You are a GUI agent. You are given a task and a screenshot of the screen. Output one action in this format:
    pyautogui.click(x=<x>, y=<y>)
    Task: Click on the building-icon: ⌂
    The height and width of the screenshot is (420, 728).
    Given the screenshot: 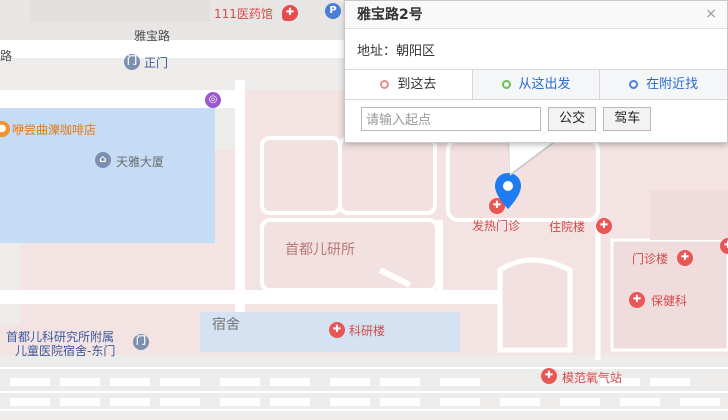 What is the action you would take?
    pyautogui.click(x=103, y=160)
    